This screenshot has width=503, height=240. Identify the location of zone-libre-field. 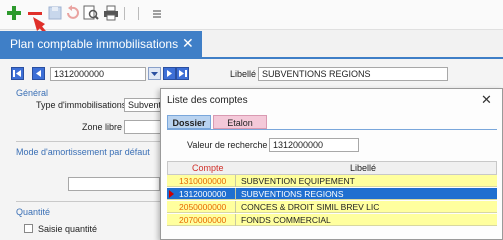
(144, 127).